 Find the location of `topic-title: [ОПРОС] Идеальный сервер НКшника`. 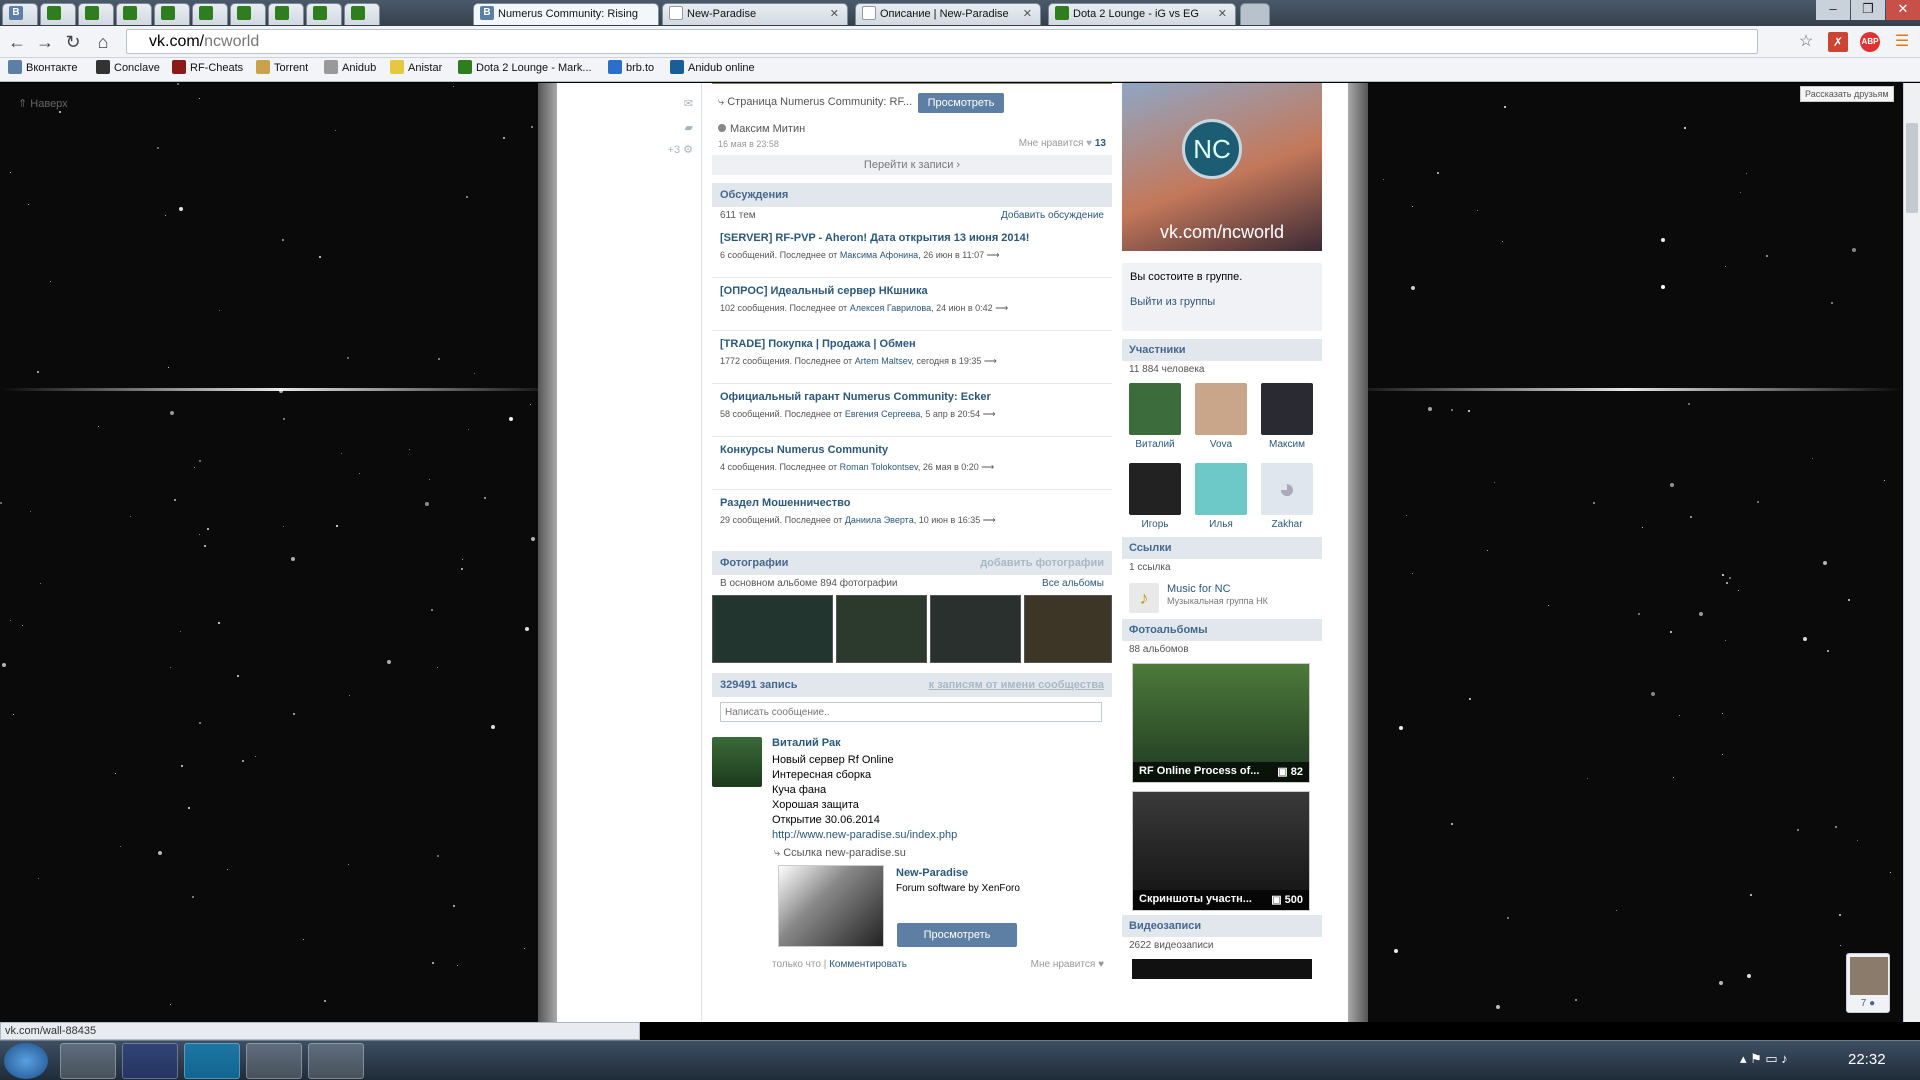

topic-title: [ОПРОС] Идеальный сервер НКшника is located at coordinates (912, 291).